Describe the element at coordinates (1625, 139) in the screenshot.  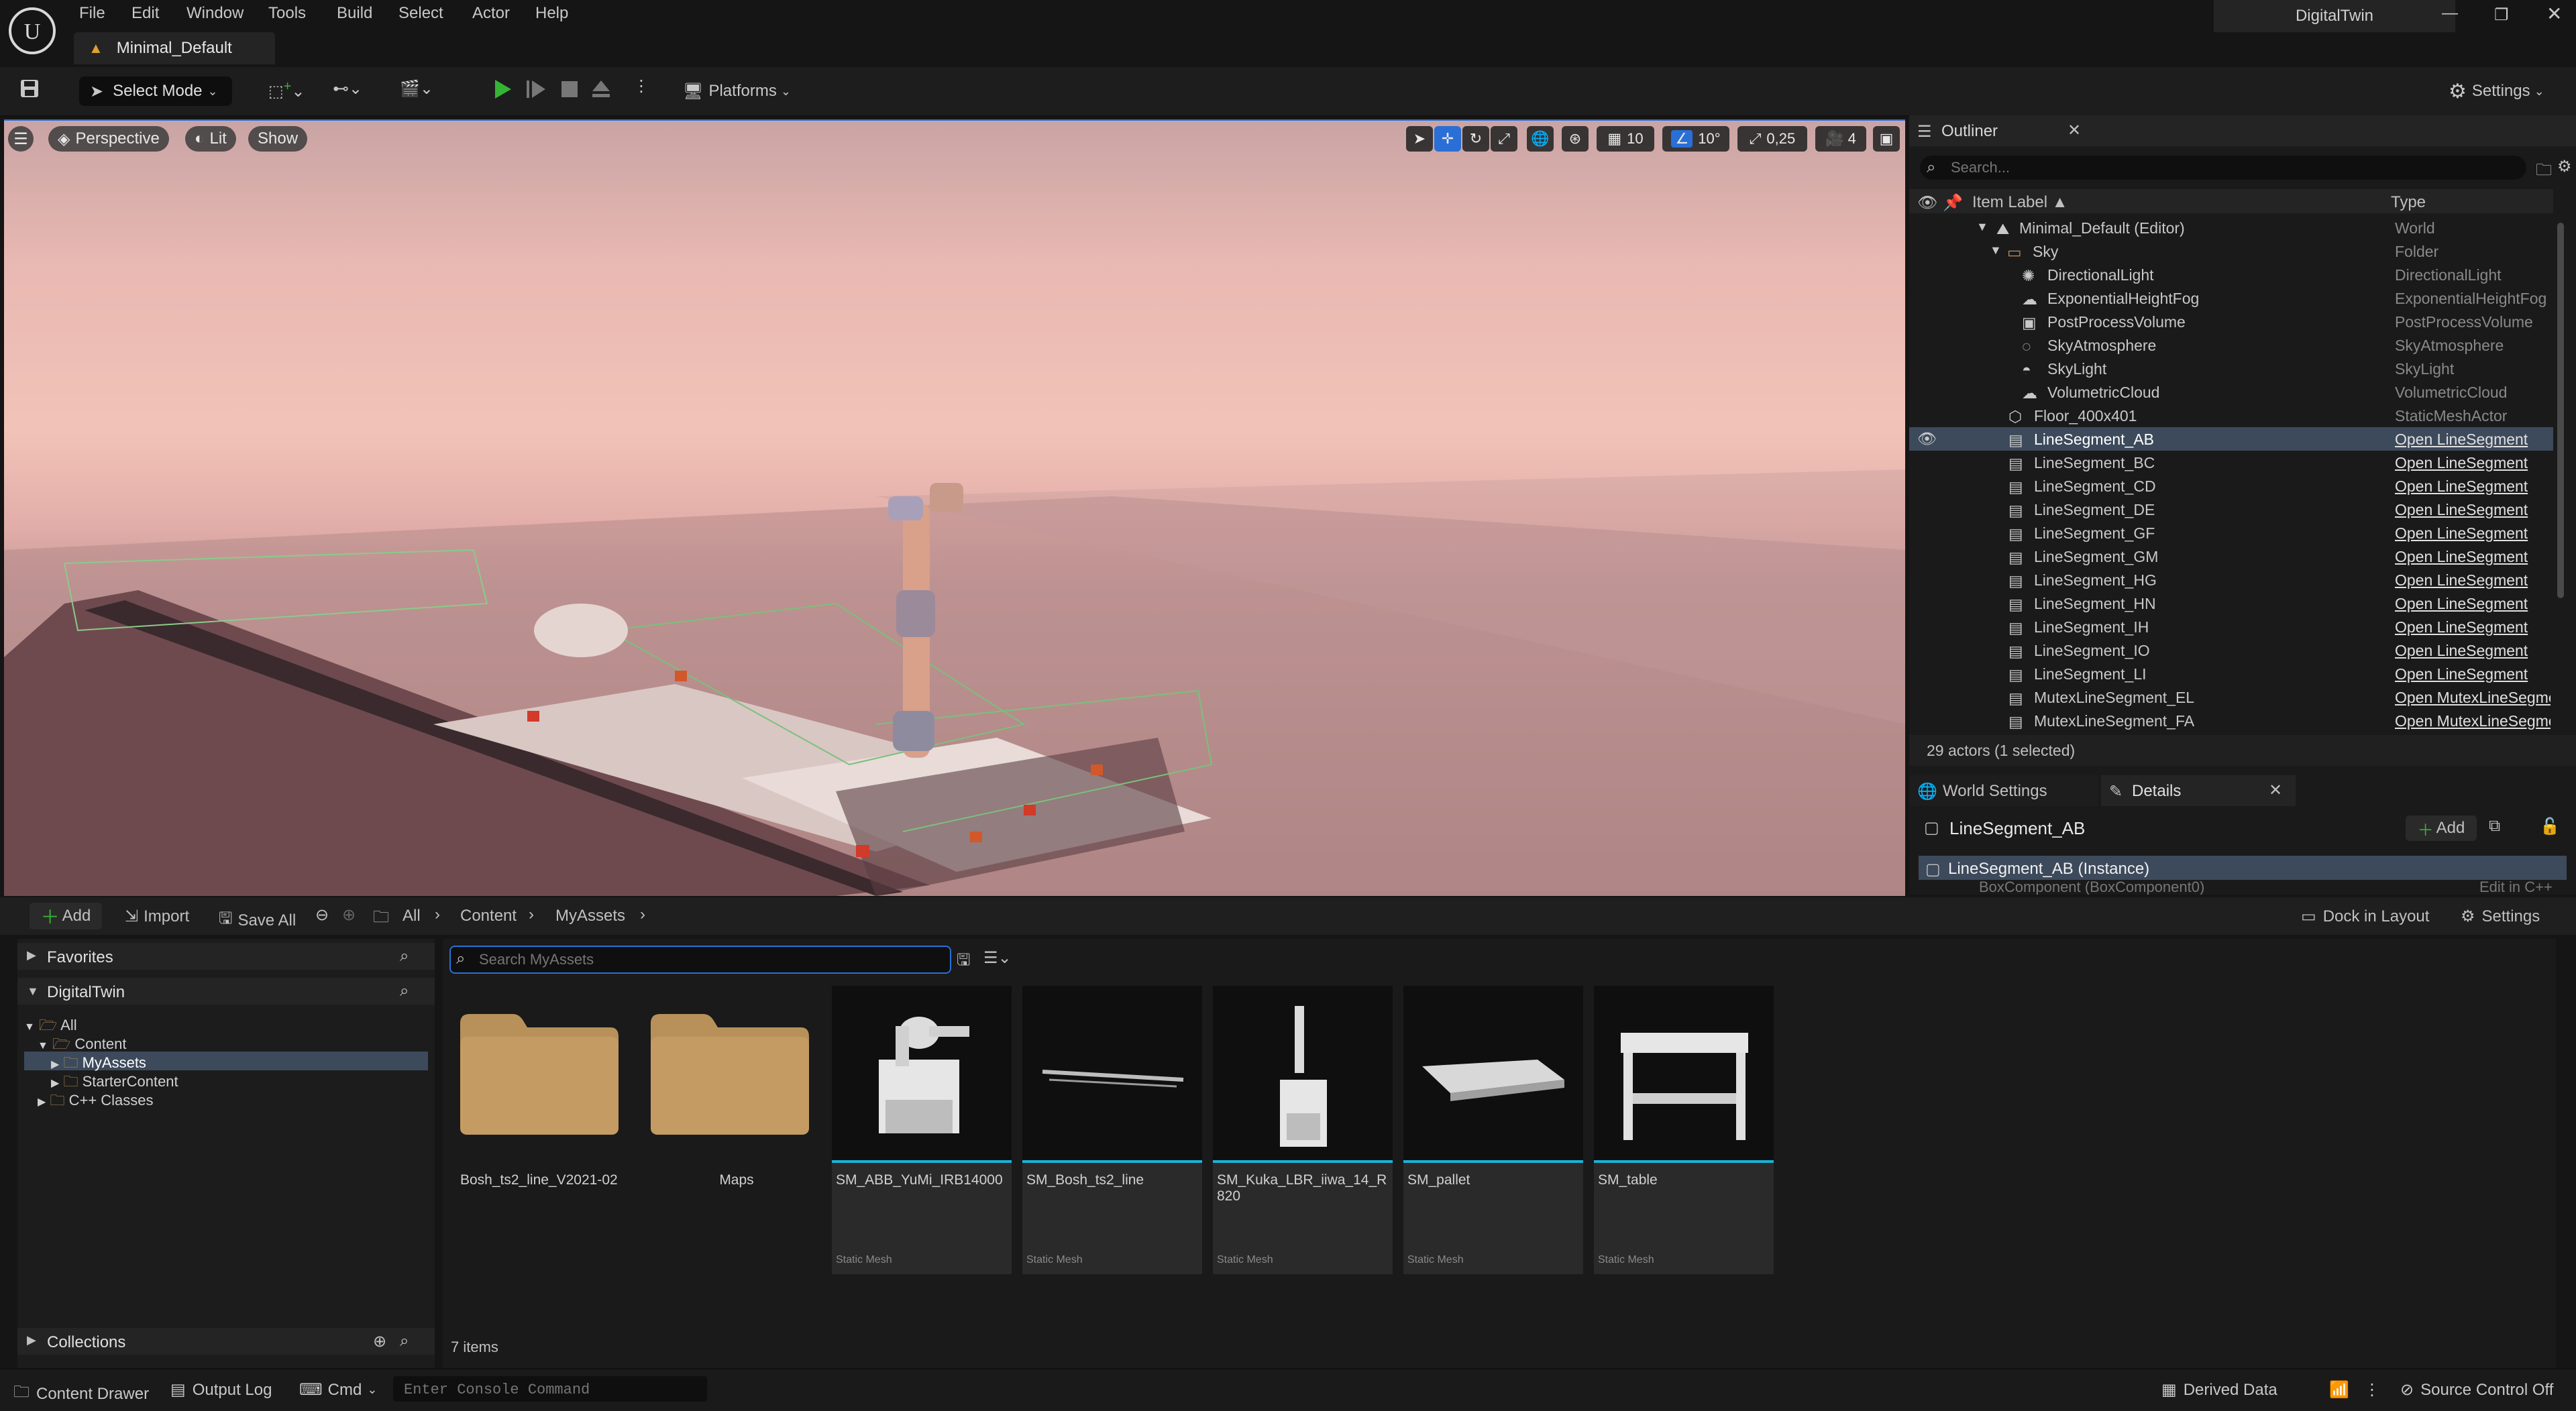
I see `grid-snap-button: ▦ 10` at that location.